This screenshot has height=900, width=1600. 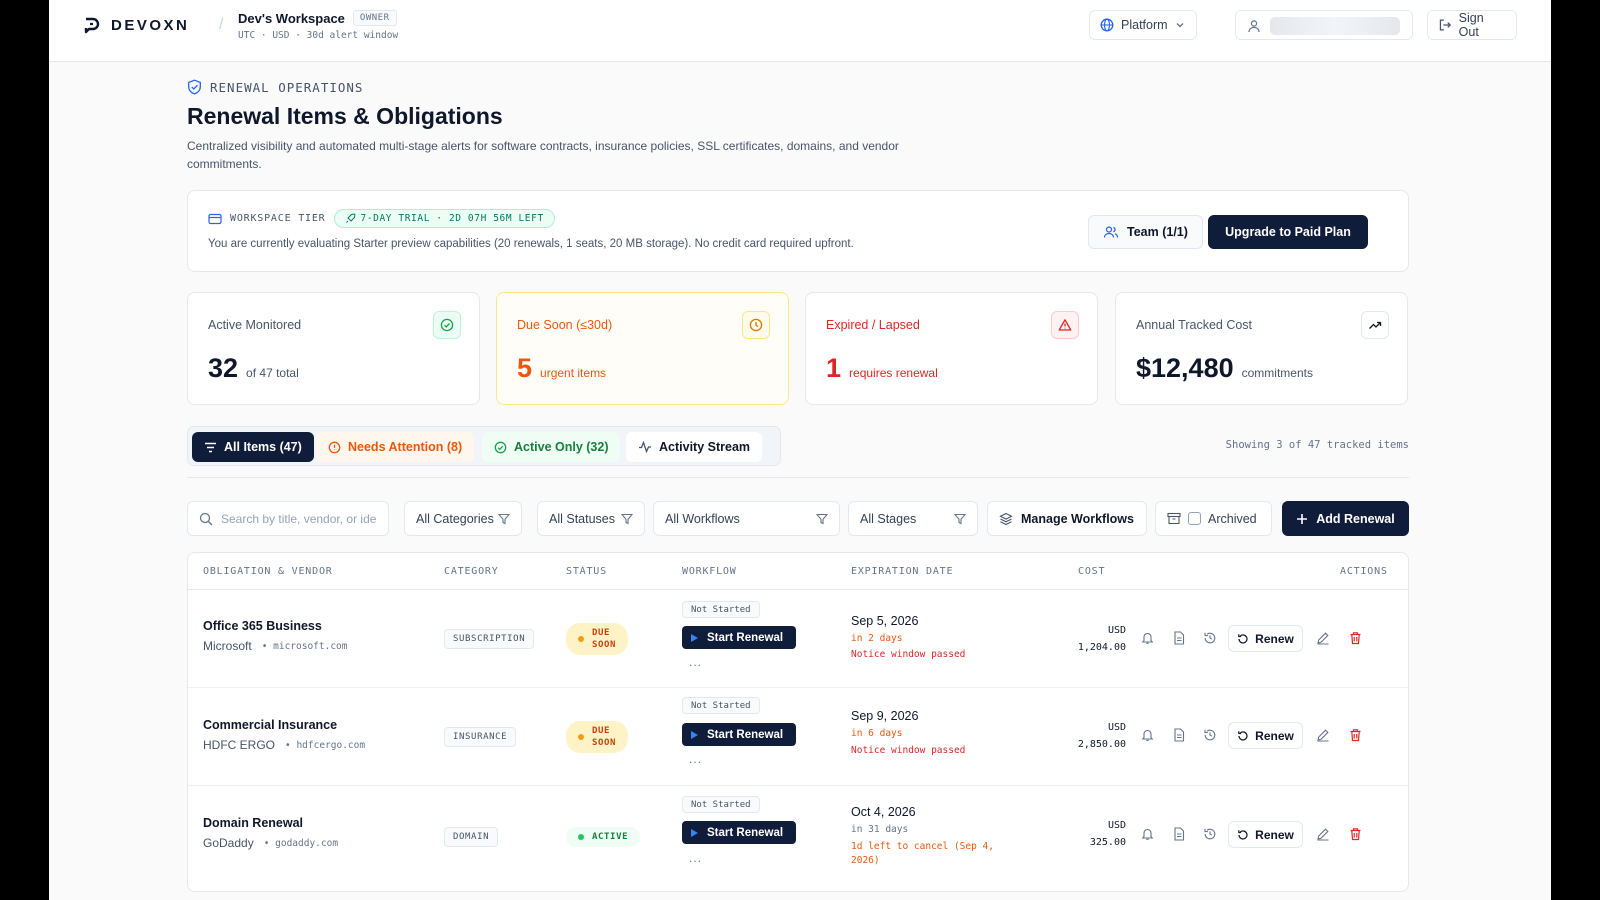 What do you see at coordinates (582, 518) in the screenshot?
I see `status-filter-label: All Statuses` at bounding box center [582, 518].